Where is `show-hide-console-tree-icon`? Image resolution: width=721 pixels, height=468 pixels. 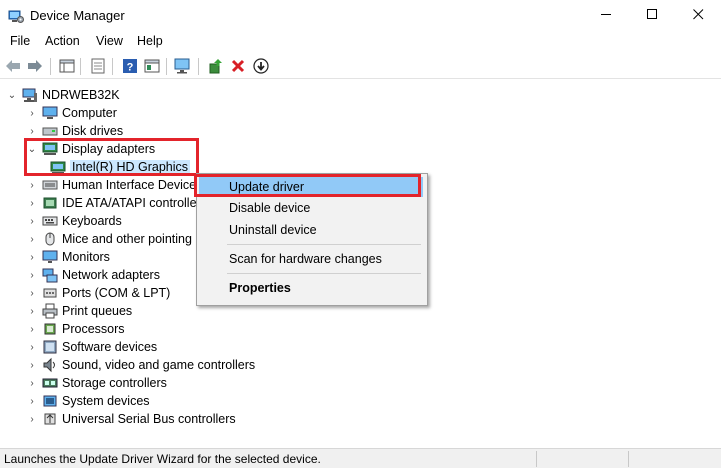 show-hide-console-tree-icon is located at coordinates (67, 66).